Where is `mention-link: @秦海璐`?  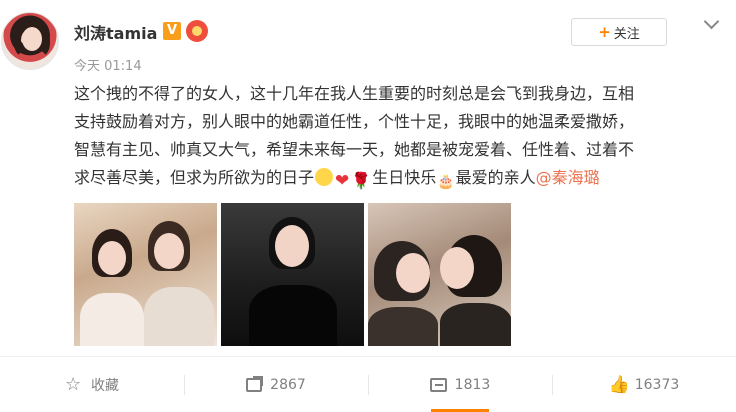 mention-link: @秦海璐 is located at coordinates (568, 177).